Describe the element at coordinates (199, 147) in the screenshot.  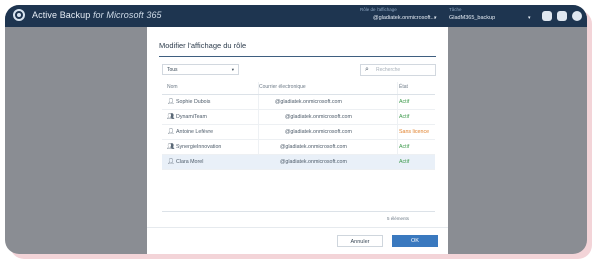
I see `row-name: SynergieInnovation` at that location.